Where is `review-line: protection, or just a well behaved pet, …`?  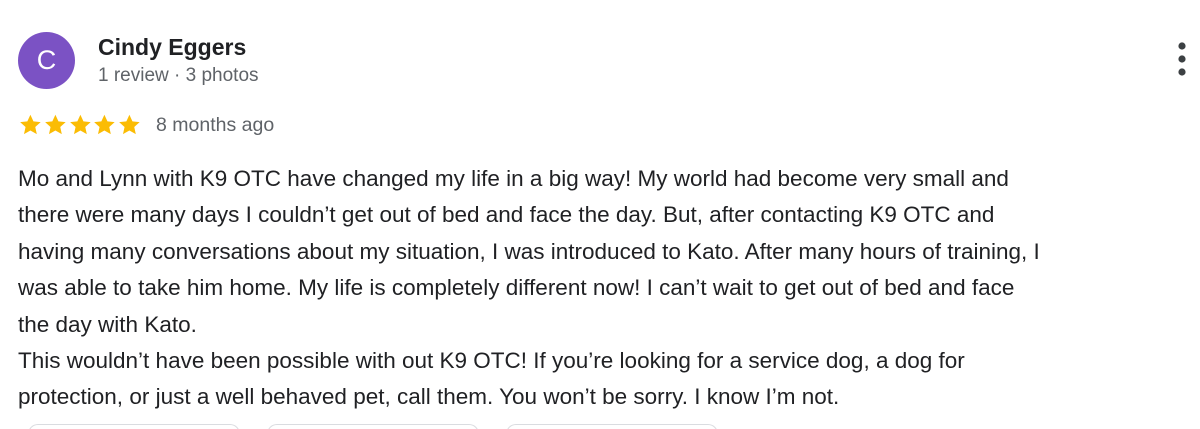 review-line: protection, or just a well behaved pet, … is located at coordinates (429, 397).